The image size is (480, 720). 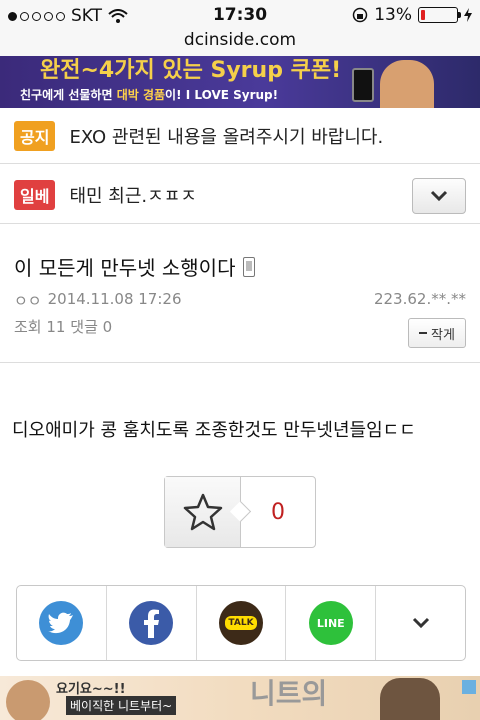 What do you see at coordinates (240, 362) in the screenshot?
I see `divider` at bounding box center [240, 362].